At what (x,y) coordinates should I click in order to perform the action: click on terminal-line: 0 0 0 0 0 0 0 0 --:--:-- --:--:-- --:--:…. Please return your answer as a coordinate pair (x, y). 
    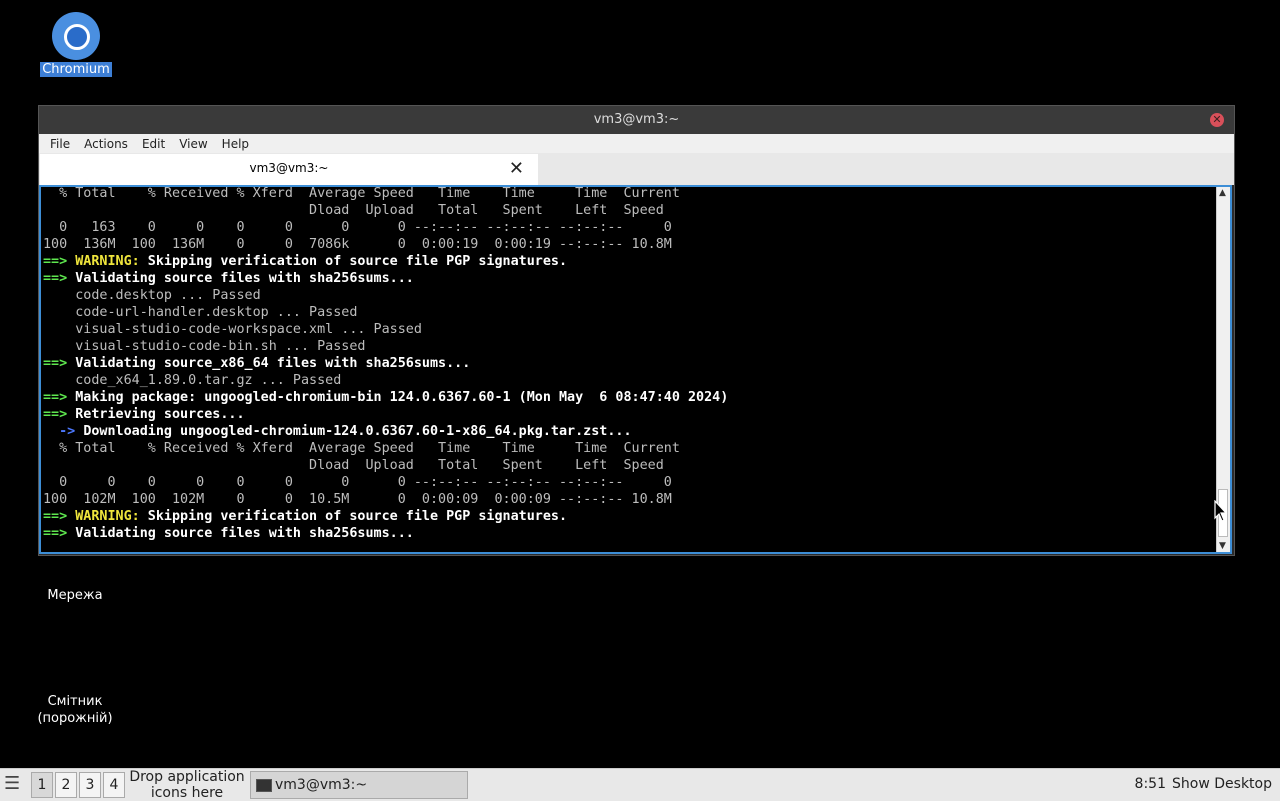
    Looking at the image, I should click on (385, 482).